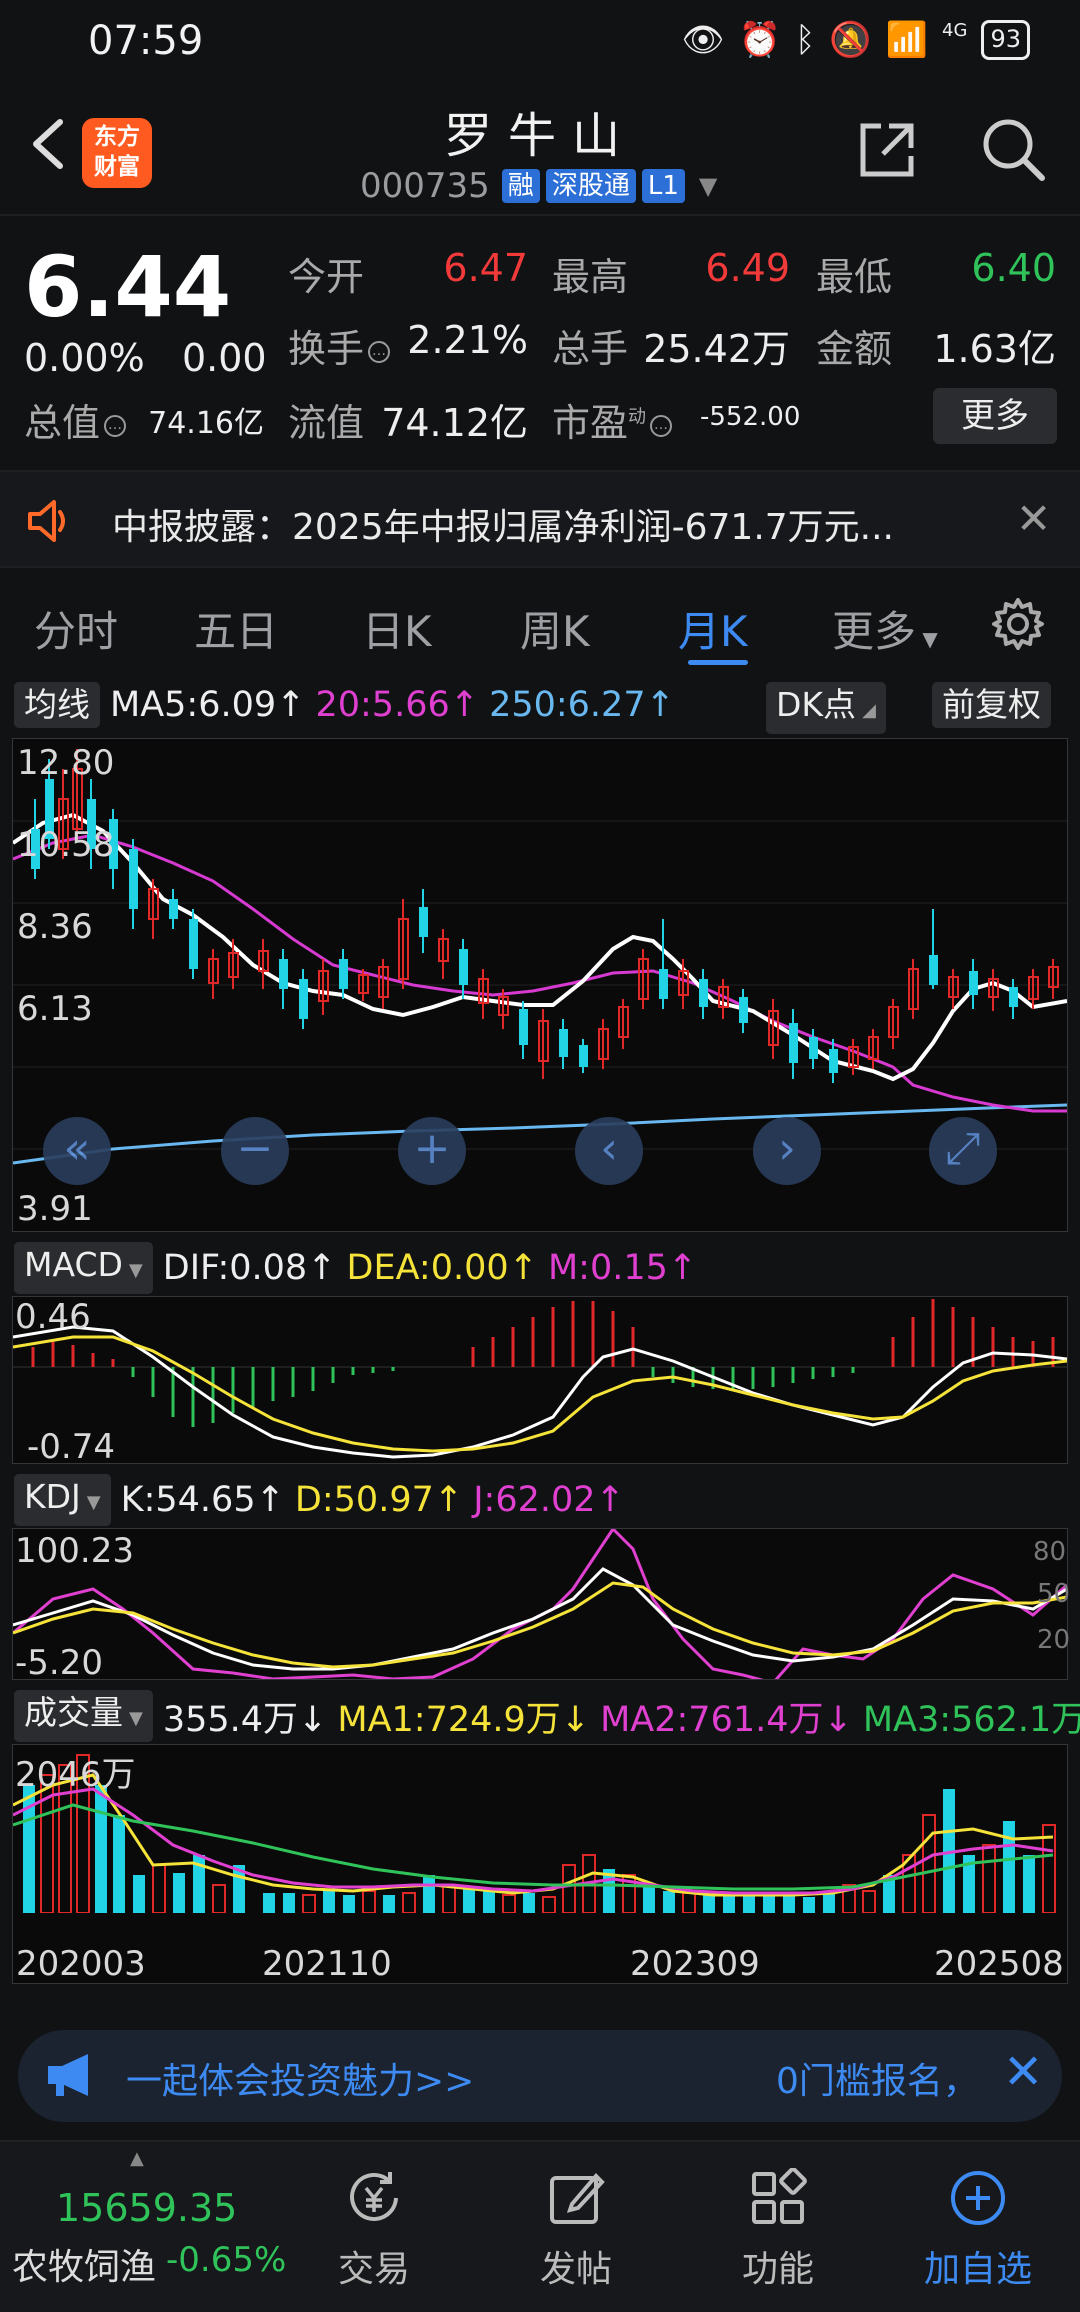  What do you see at coordinates (999, 1964) in the screenshot?
I see `x-axis-label: 202508` at bounding box center [999, 1964].